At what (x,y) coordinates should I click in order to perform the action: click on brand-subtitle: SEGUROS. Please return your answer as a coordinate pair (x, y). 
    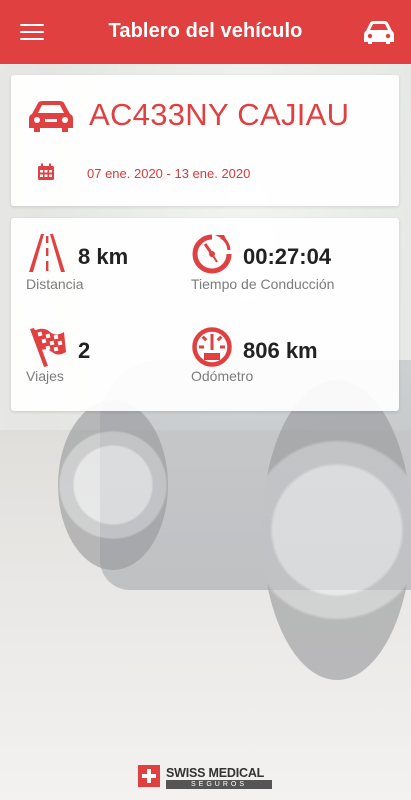
    Looking at the image, I should click on (219, 784).